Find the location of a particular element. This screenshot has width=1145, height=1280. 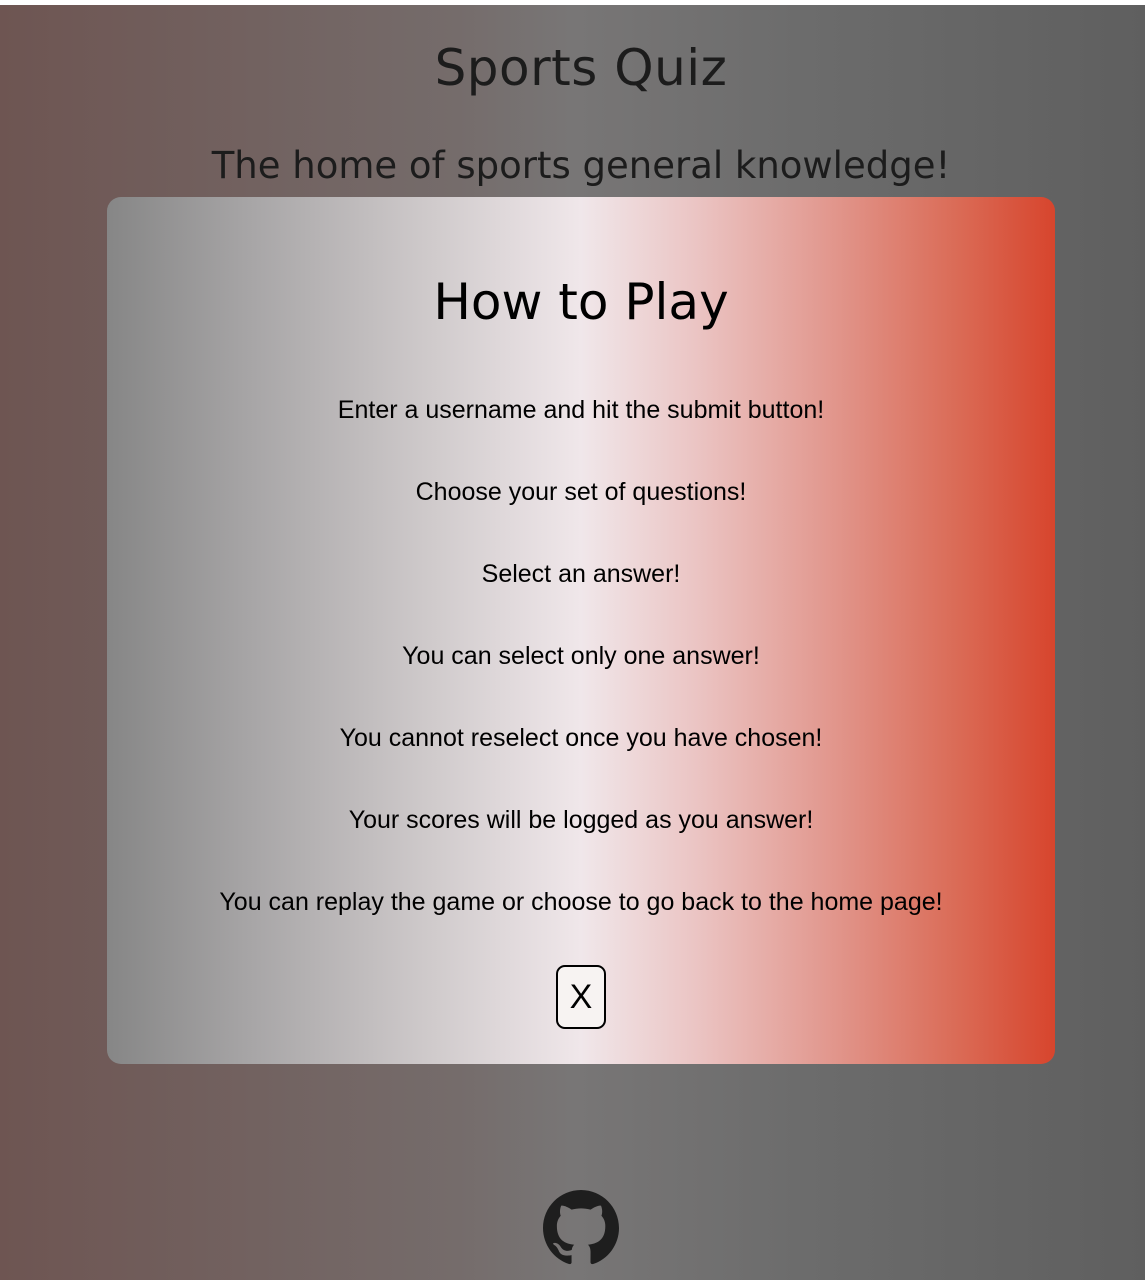

instruction-item: Select an answer! is located at coordinates (581, 574).